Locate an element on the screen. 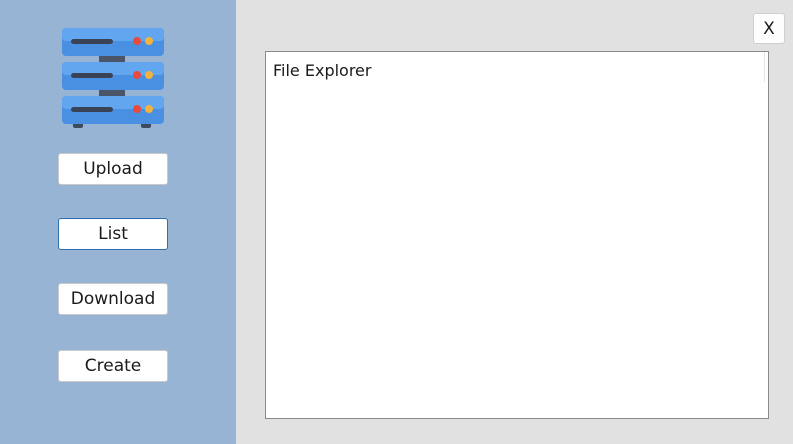  download-button: Download is located at coordinates (113, 299).